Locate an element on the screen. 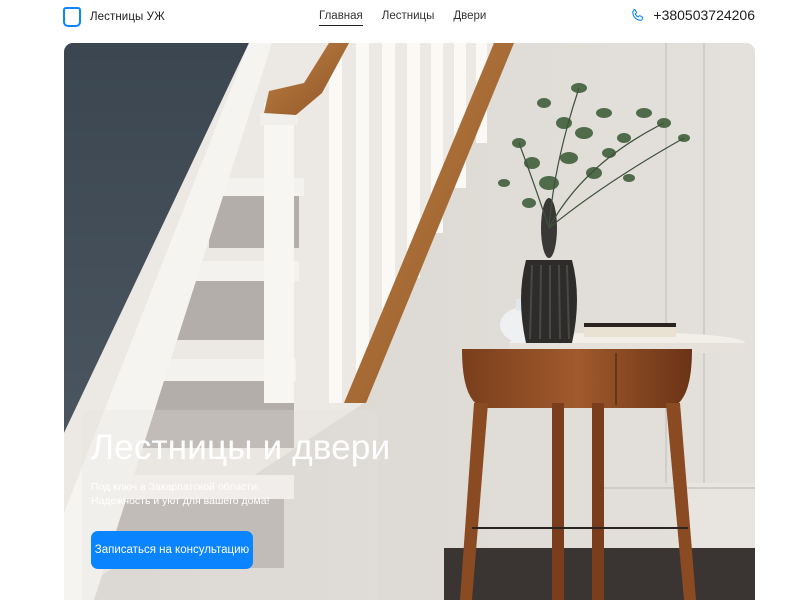 This screenshot has height=600, width=800. main-nav: Главная Лестницы Двери is located at coordinates (402, 18).